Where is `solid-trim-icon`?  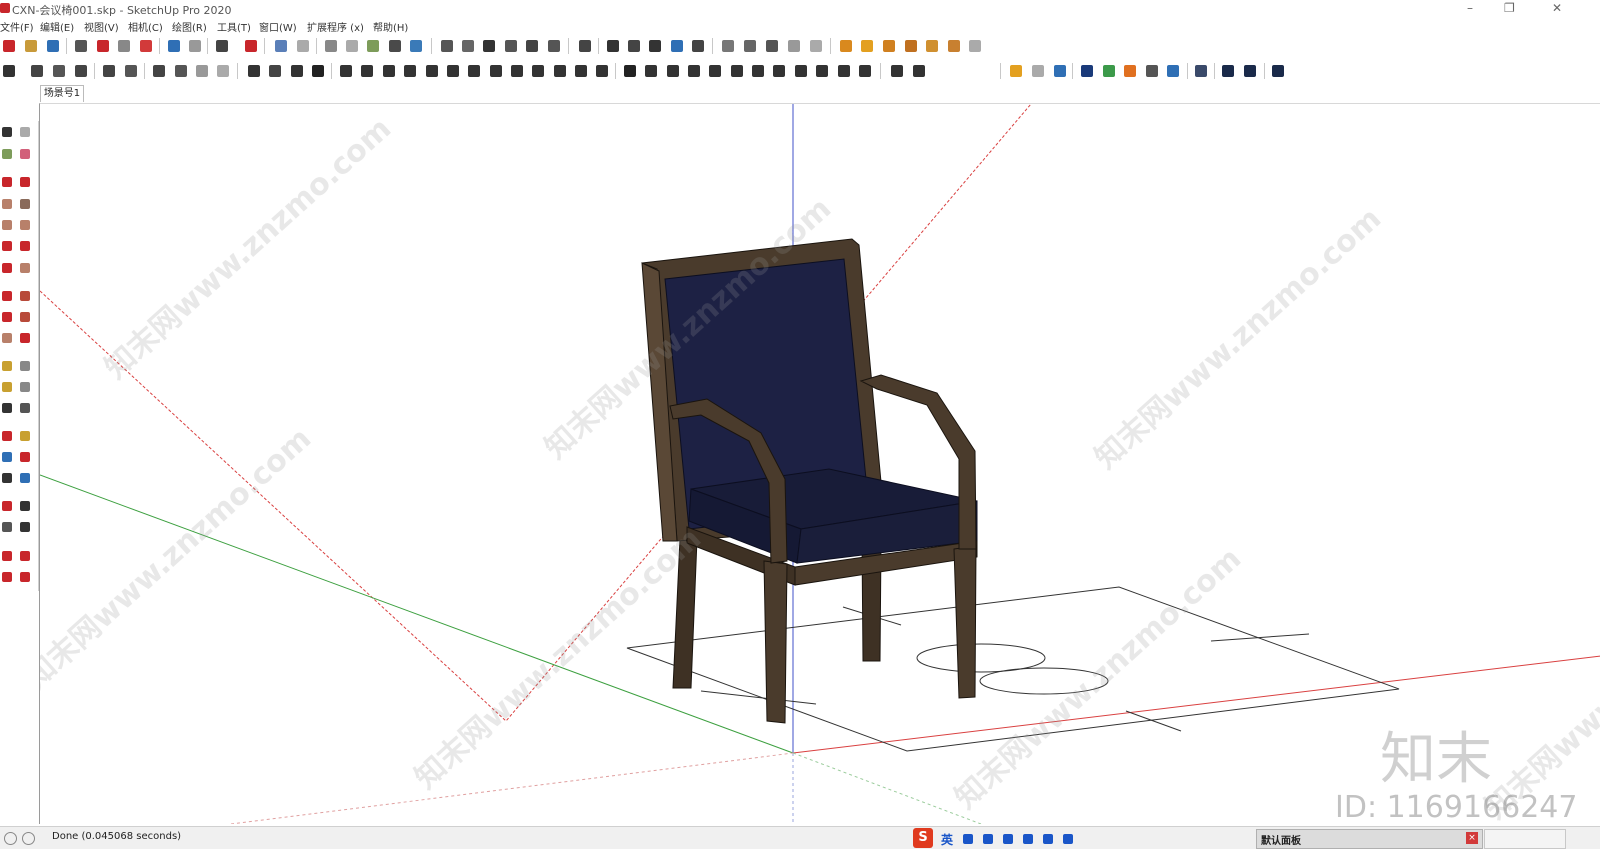 solid-trim-icon is located at coordinates (677, 46).